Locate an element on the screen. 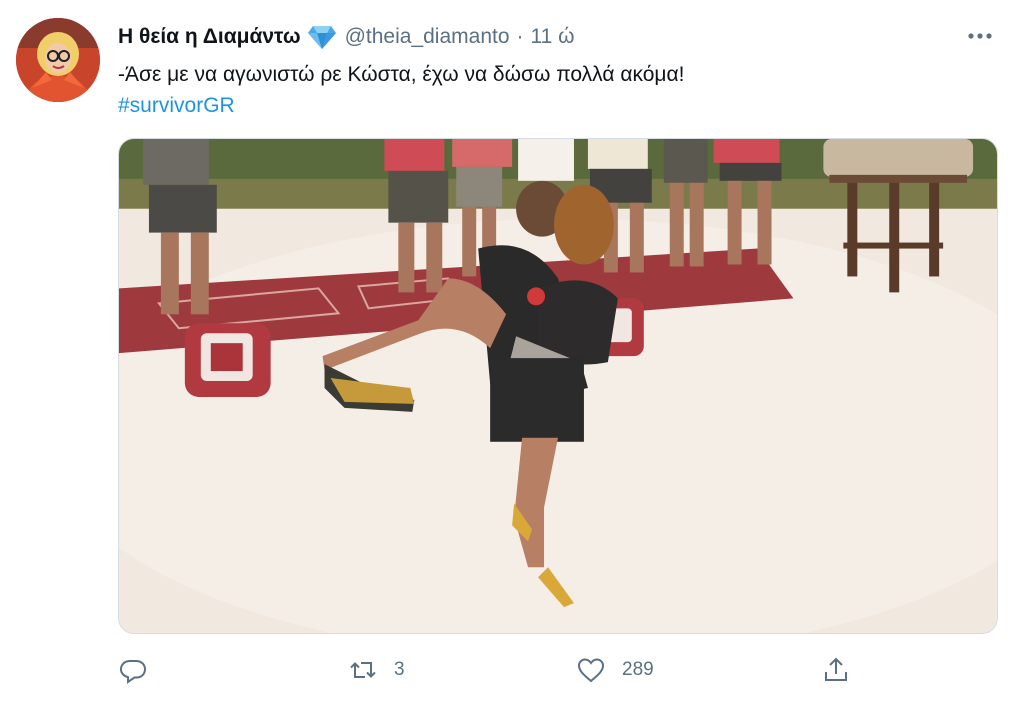 The image size is (1024, 701). display-name: Η θεία η Διαμάντω is located at coordinates (209, 37).